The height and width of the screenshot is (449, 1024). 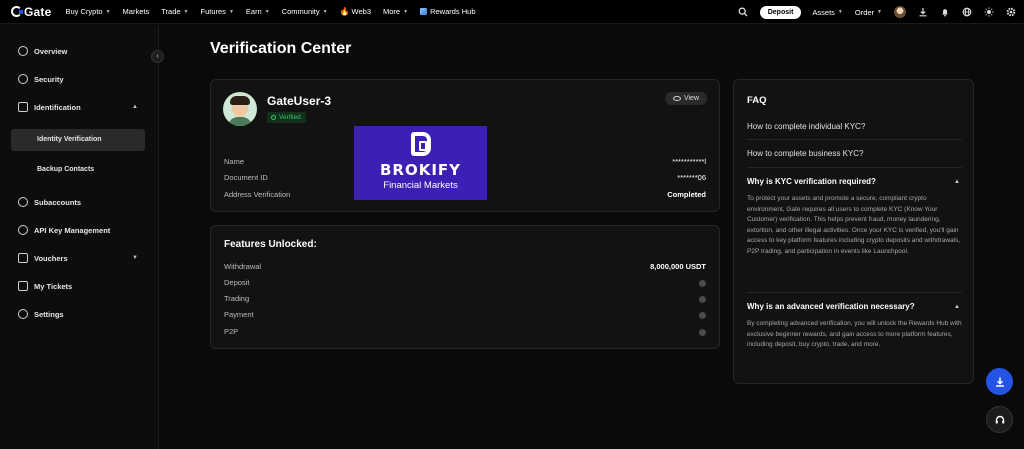 I want to click on sidebar-item-vouchers: Vouchers, so click(x=43, y=258).